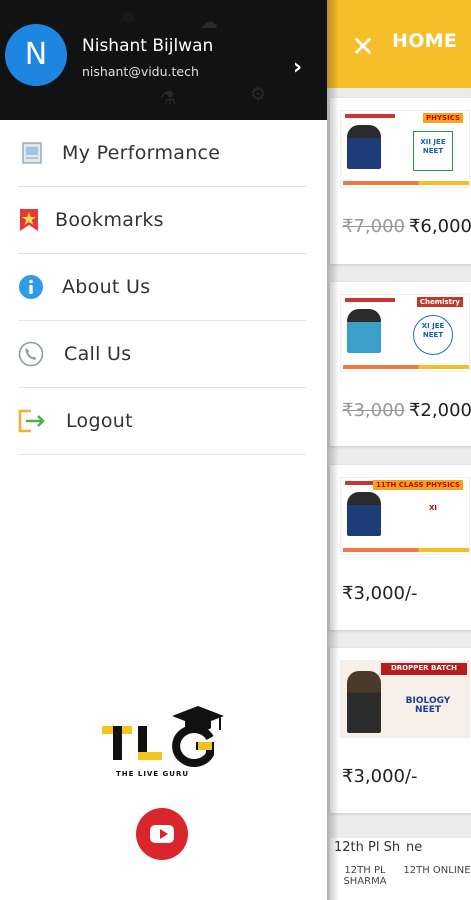 The image size is (471, 900). I want to click on strip-caption: 12TH ONLINE, so click(437, 870).